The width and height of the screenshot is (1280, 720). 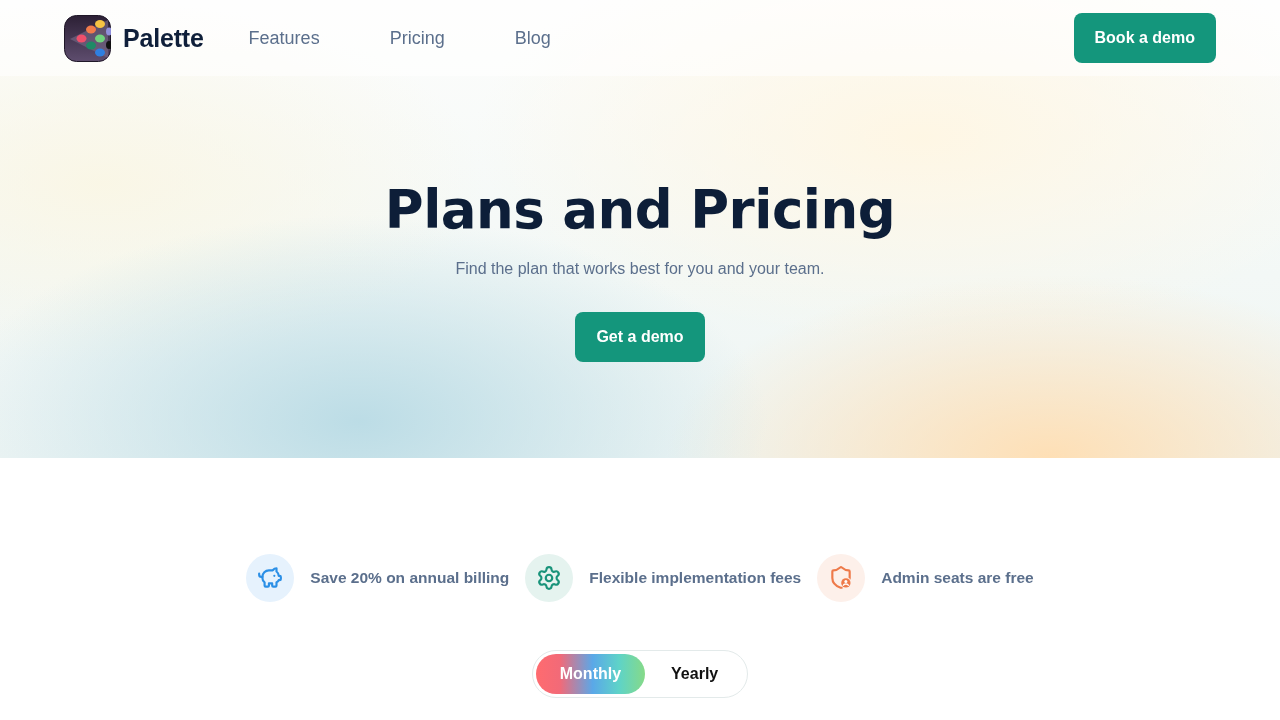 What do you see at coordinates (532, 38) in the screenshot?
I see `nav-link: Blog` at bounding box center [532, 38].